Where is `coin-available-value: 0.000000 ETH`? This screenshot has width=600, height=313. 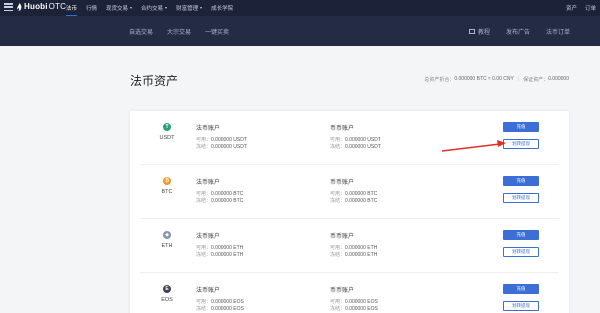
coin-available-value: 0.000000 ETH is located at coordinates (361, 248).